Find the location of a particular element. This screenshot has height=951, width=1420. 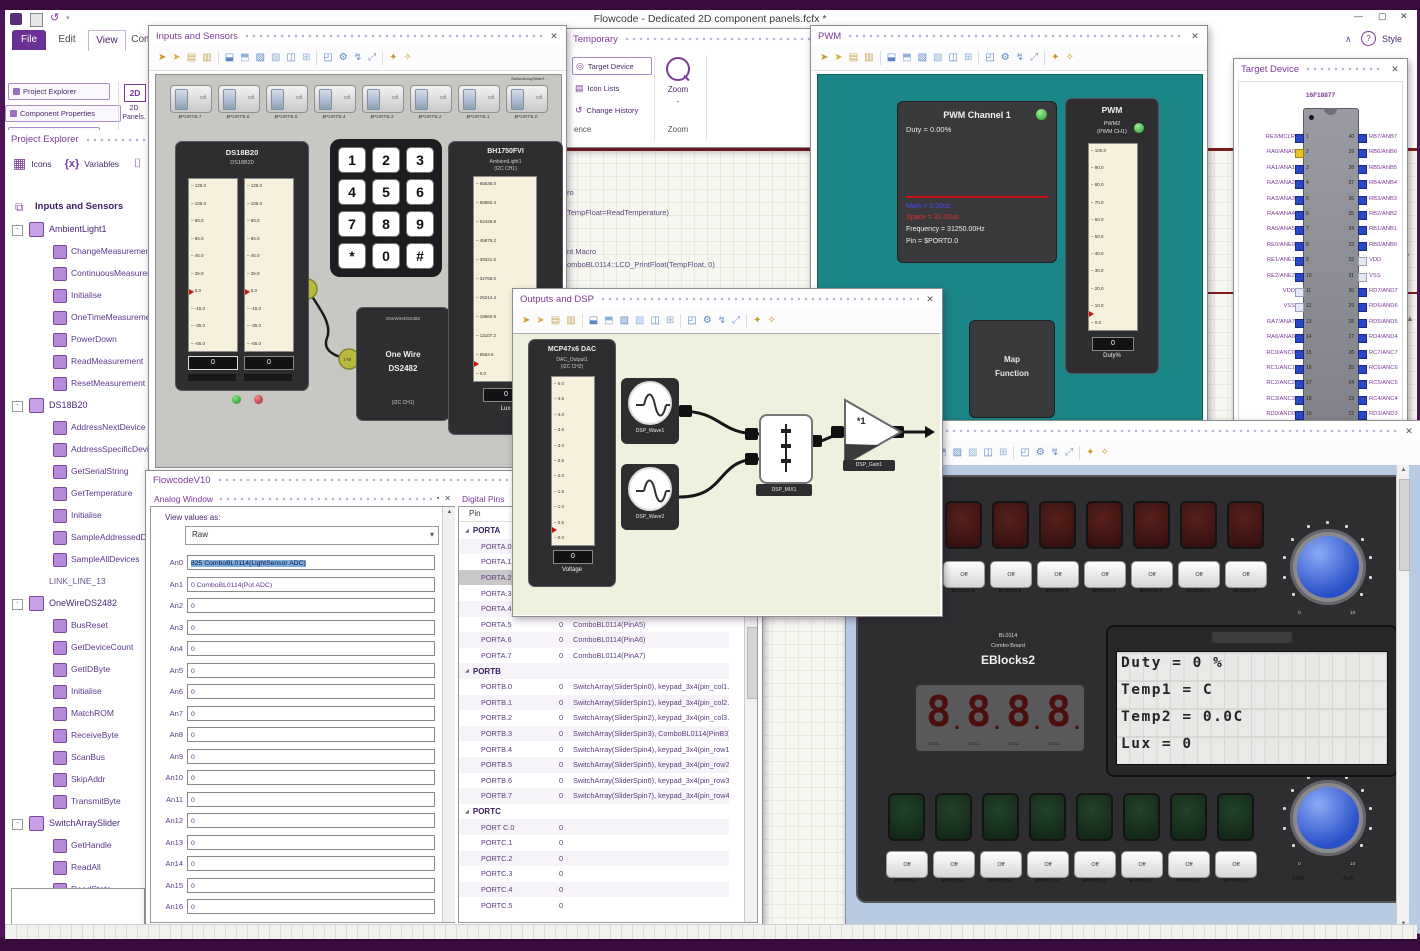

toggle-switch-portb5: Off is located at coordinates (287, 99).